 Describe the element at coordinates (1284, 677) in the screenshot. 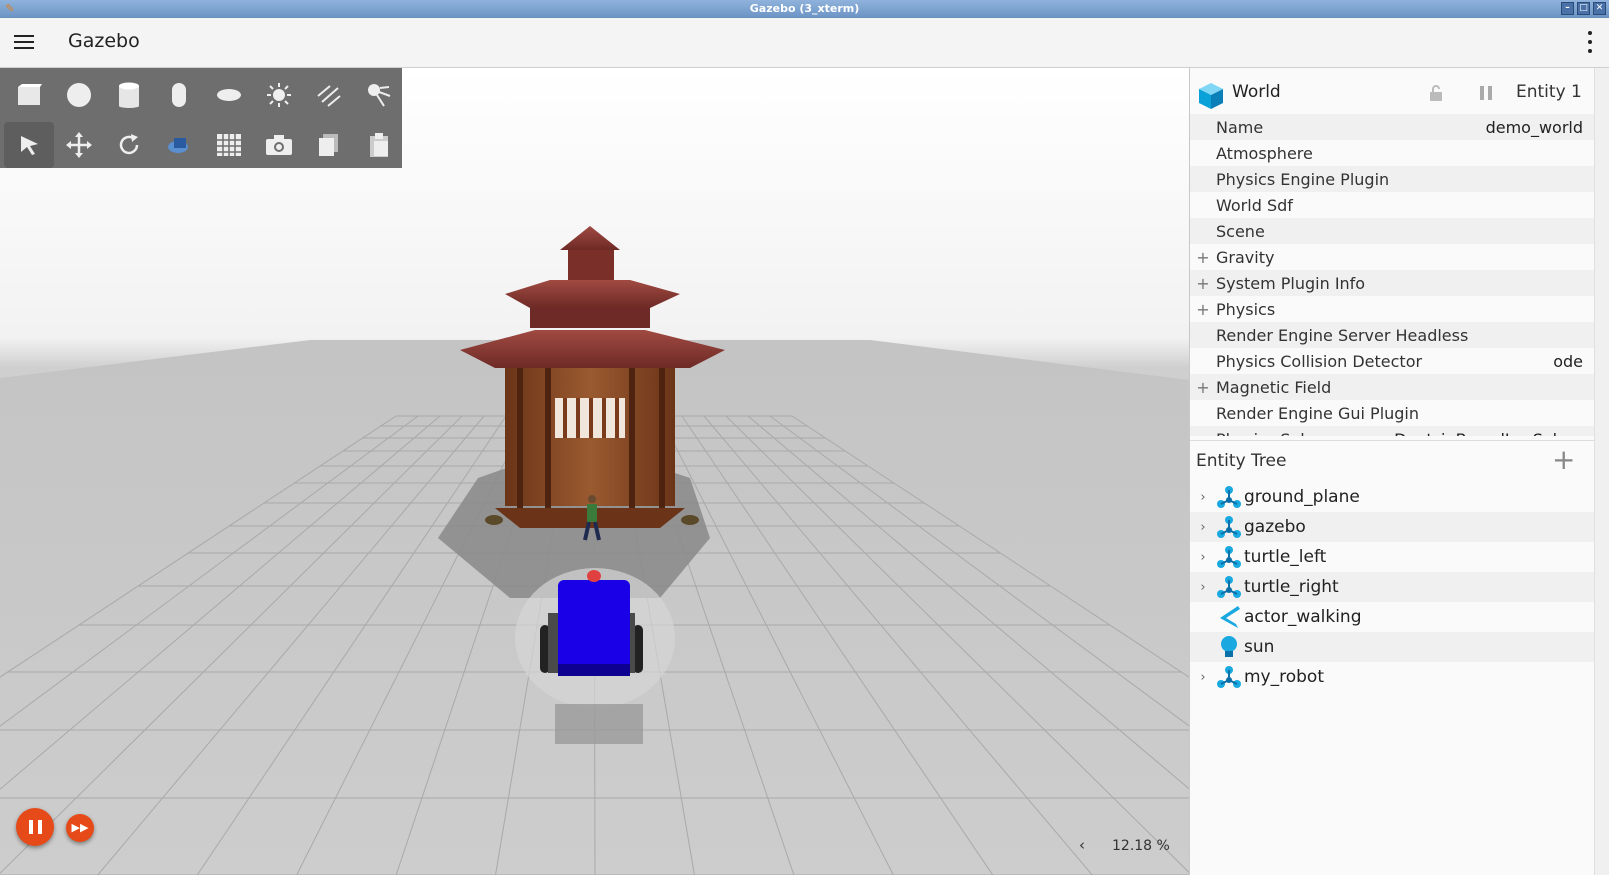

I see `entity-tree-item-label: my_robot` at that location.